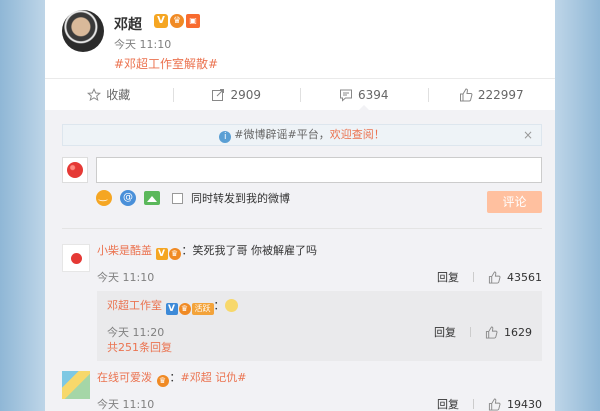 This screenshot has width=600, height=411. Describe the element at coordinates (142, 44) in the screenshot. I see `post-time: 今天 11:10` at that location.